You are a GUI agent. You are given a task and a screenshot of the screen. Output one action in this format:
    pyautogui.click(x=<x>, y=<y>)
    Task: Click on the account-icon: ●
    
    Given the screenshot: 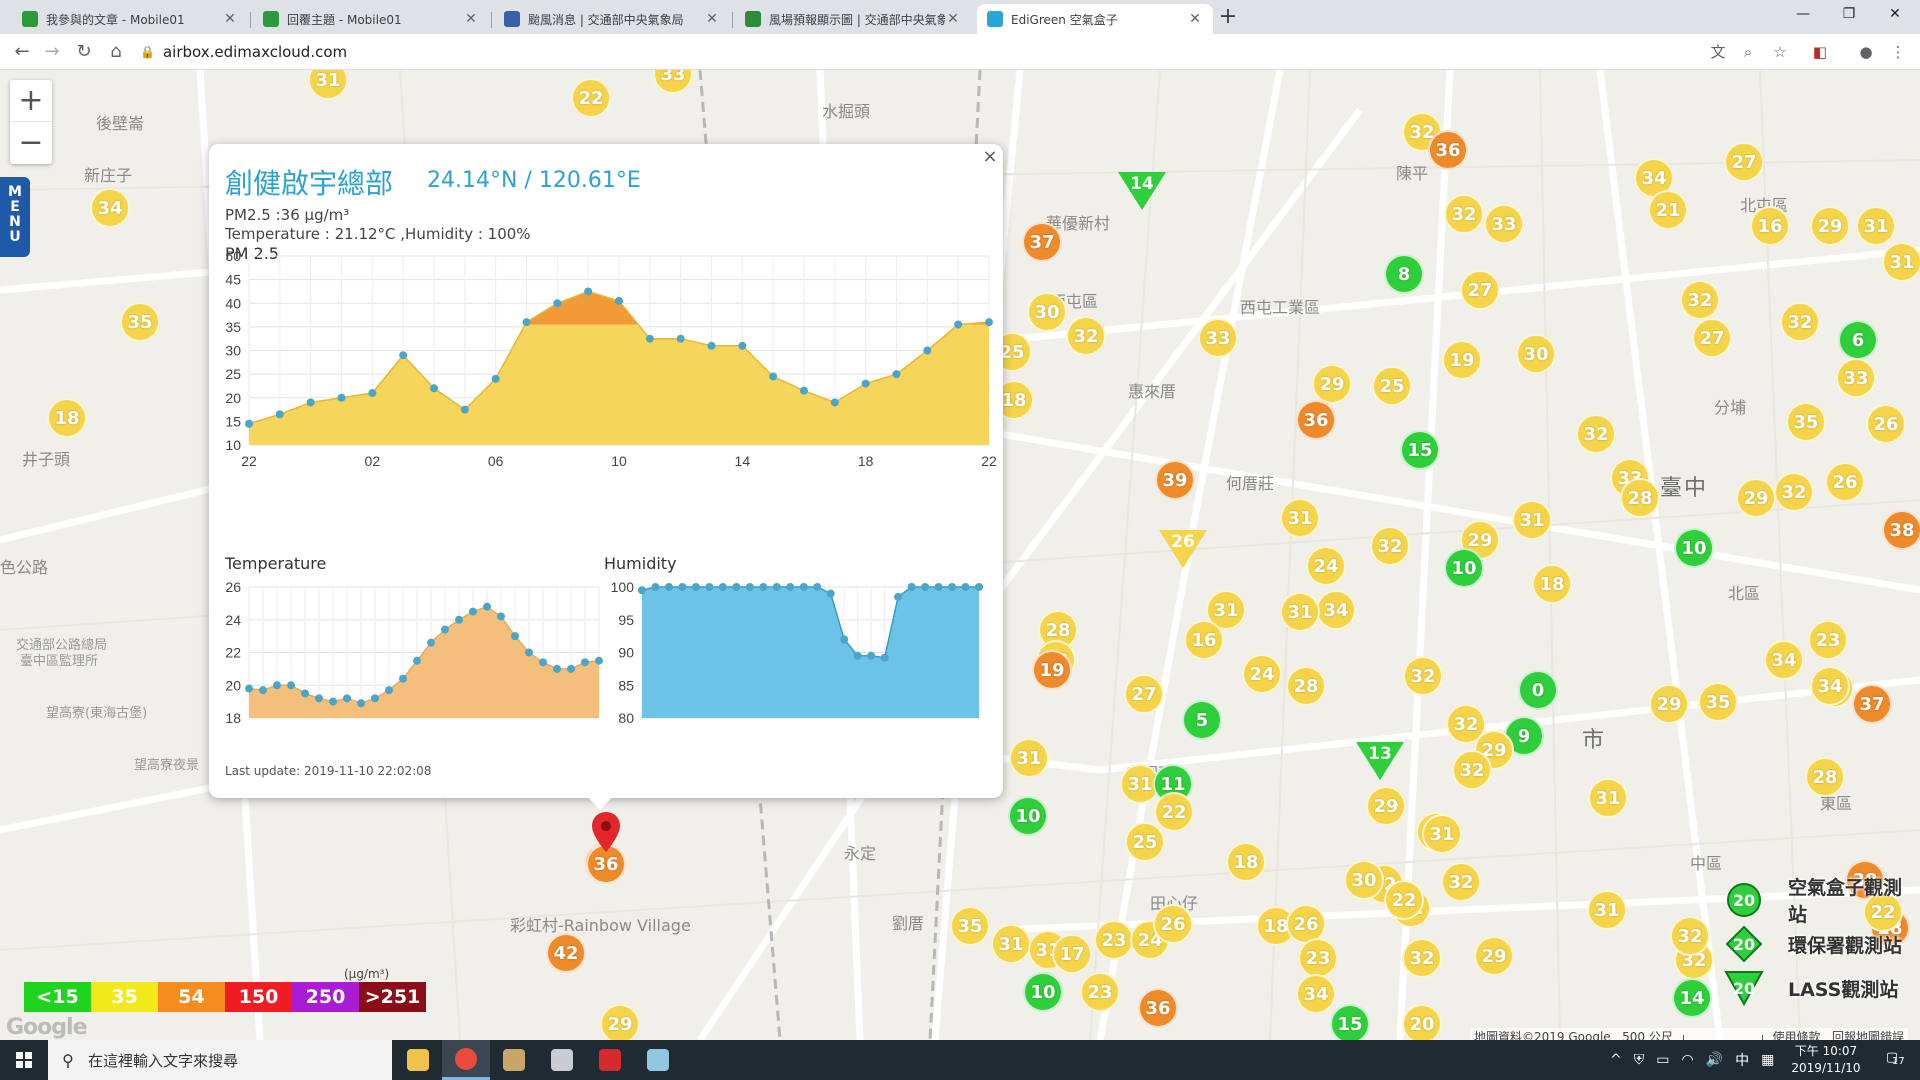 What is the action you would take?
    pyautogui.click(x=1866, y=52)
    